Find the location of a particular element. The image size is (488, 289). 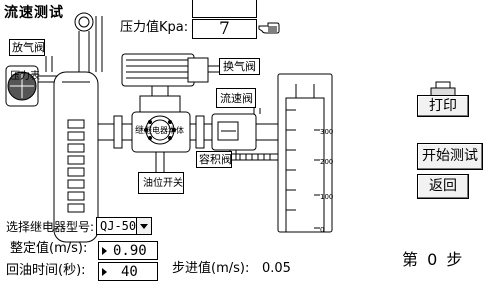

flow-valve-label: 流速阀 is located at coordinates (236, 98).